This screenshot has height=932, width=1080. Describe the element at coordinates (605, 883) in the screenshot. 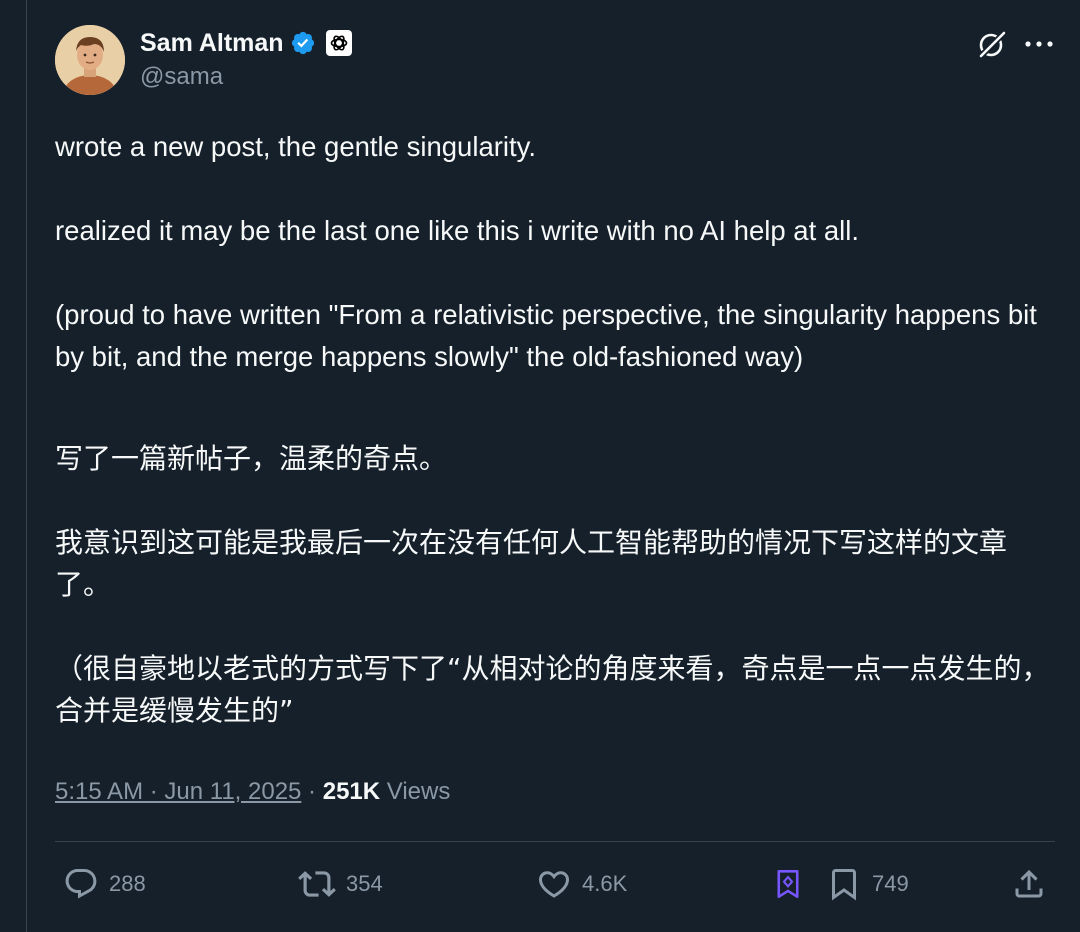

I see `like-count: 4.6K` at that location.